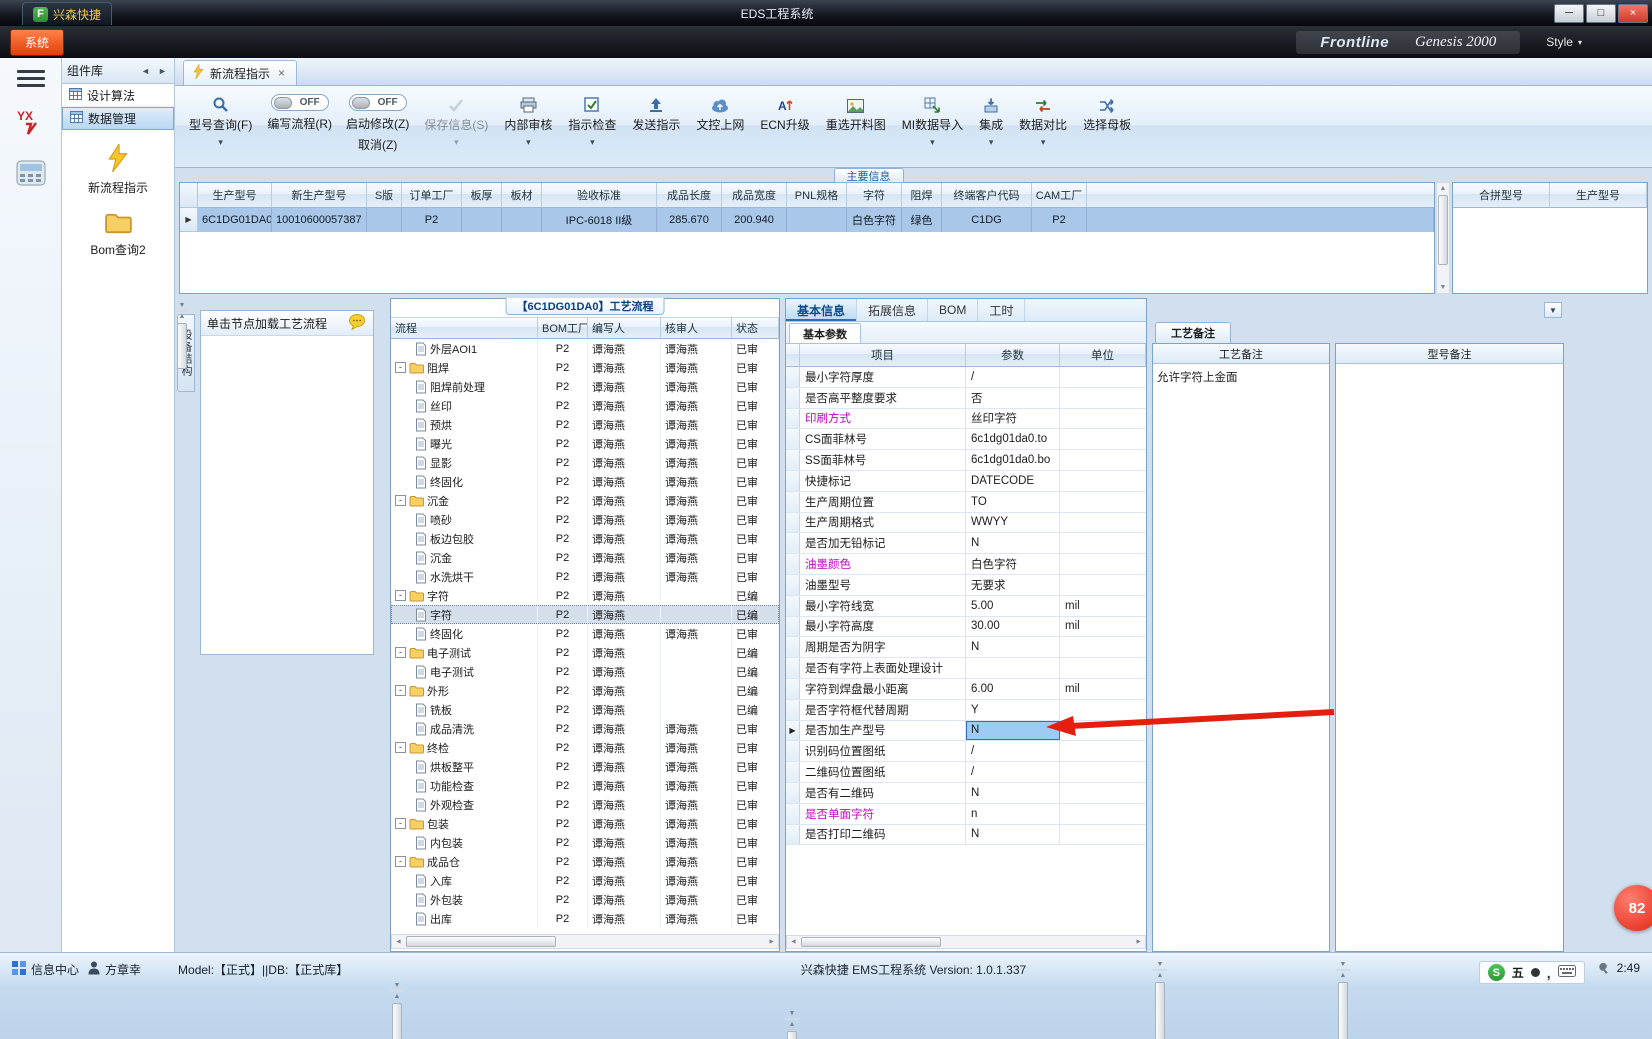 The width and height of the screenshot is (1652, 1039). What do you see at coordinates (1518, 972) in the screenshot?
I see `ime-mode-label: 五` at bounding box center [1518, 972].